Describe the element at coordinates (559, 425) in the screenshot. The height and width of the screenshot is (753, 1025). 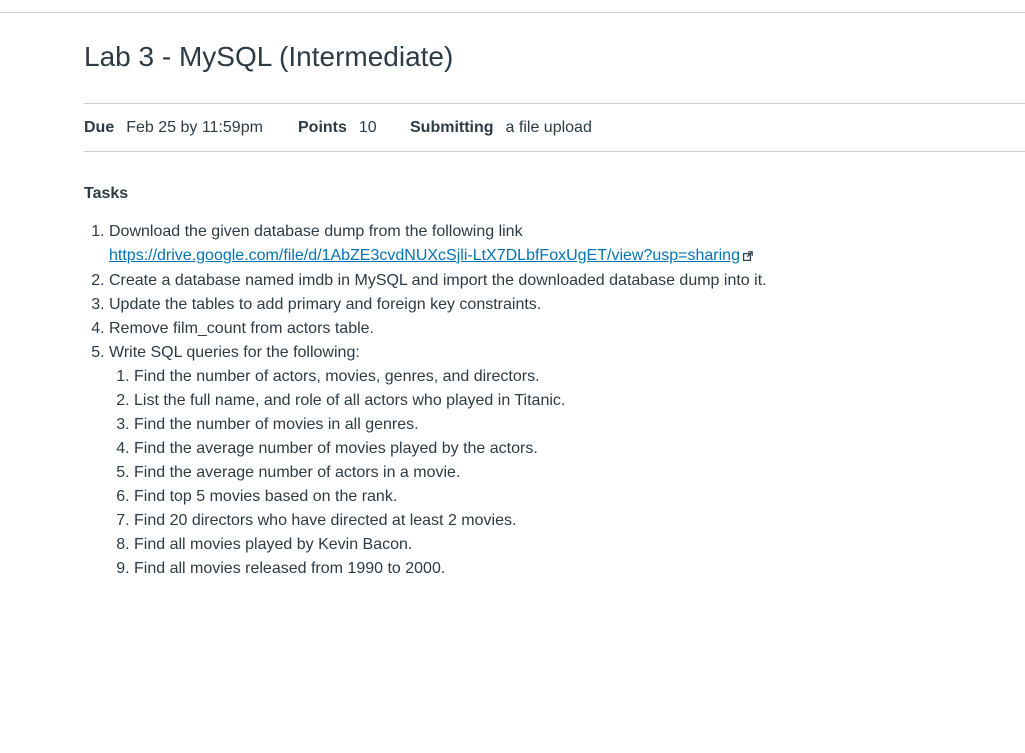
I see `query-item: Find the number of movies in all genres.` at that location.